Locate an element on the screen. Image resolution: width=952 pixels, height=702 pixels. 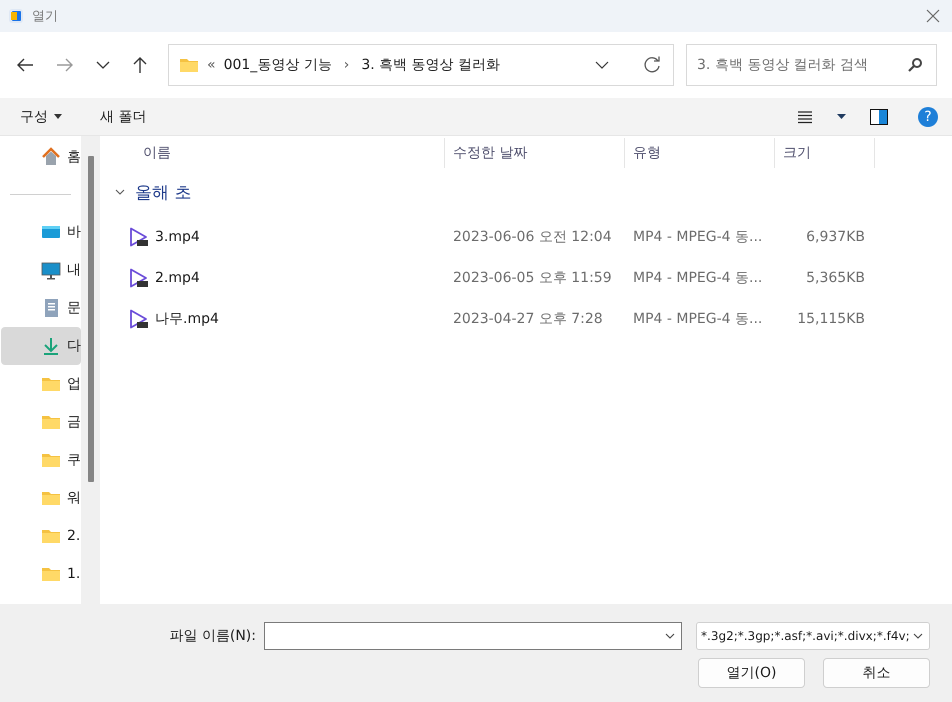
breadcrumb: 3. 흑백 동영상 컬러화 is located at coordinates (430, 65).